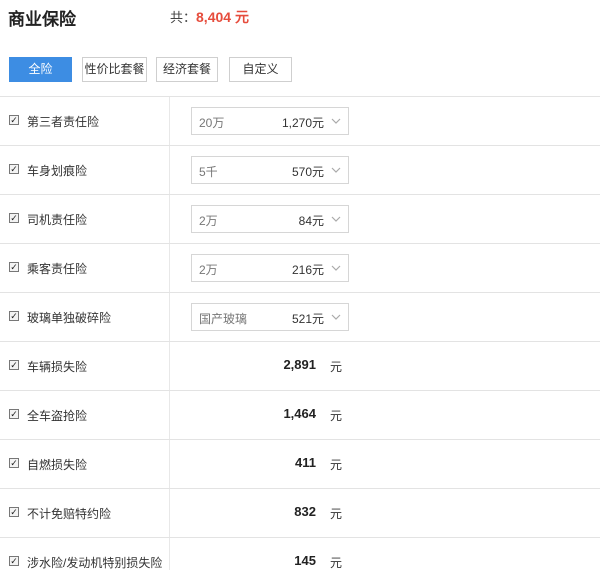 This screenshot has width=600, height=570. Describe the element at coordinates (57, 171) in the screenshot. I see `item-label: 车身划痕险` at that location.